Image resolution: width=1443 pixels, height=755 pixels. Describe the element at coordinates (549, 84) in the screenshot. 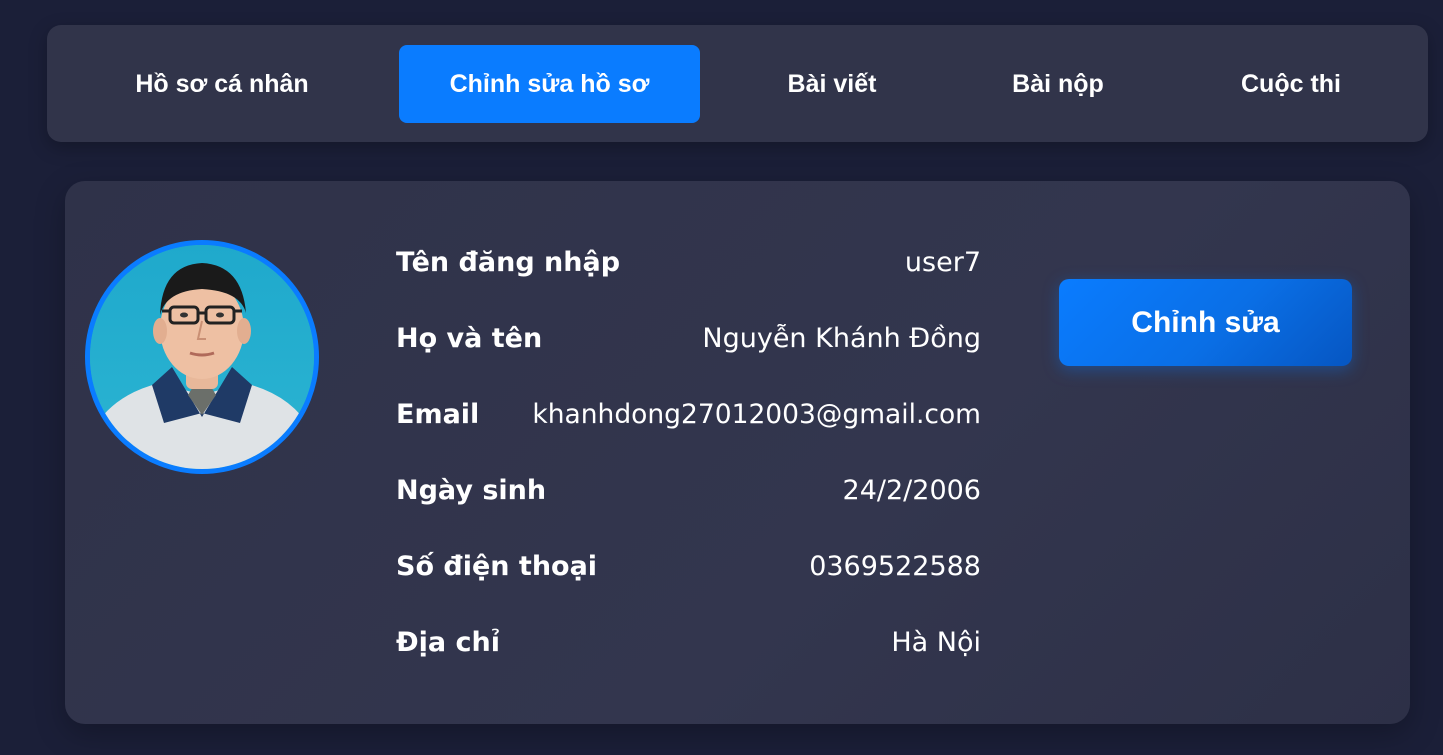

I see `tab-edit-profile: Chỉnh sửa hồ sơ` at that location.